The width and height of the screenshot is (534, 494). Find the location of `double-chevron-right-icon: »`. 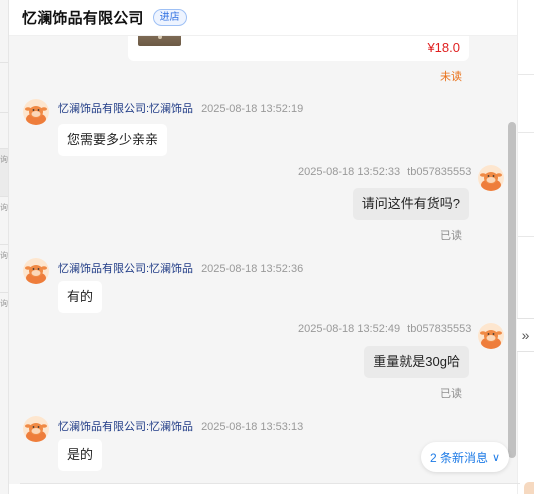

double-chevron-right-icon: » is located at coordinates (525, 335).